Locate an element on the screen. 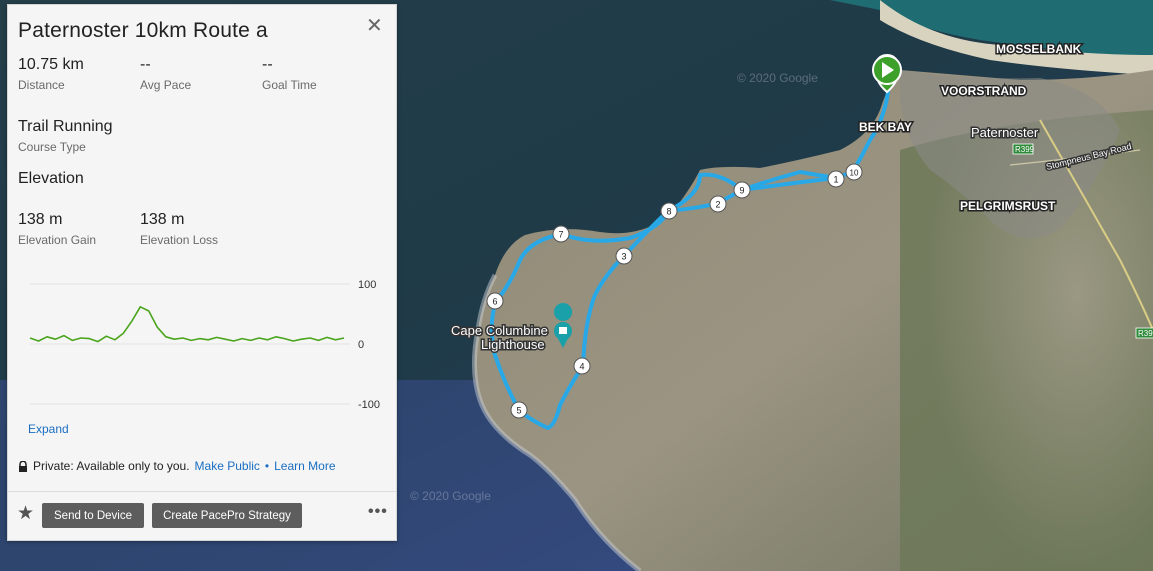  waypoint-marker: 6 is located at coordinates (495, 301).